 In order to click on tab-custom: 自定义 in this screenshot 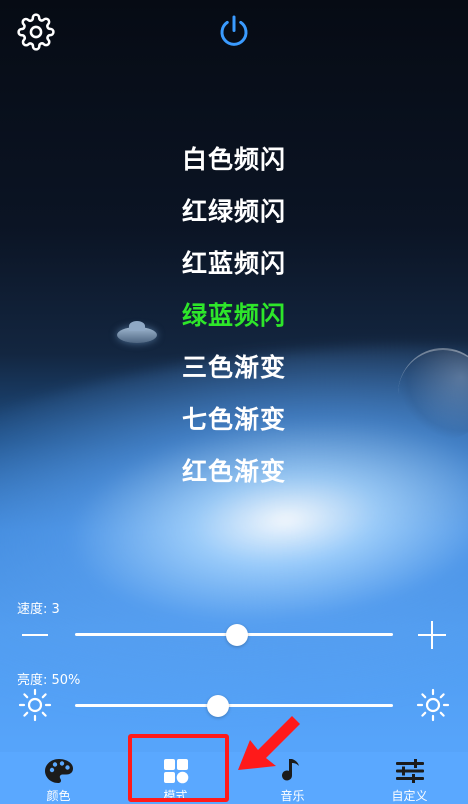, I will do `click(409, 778)`.